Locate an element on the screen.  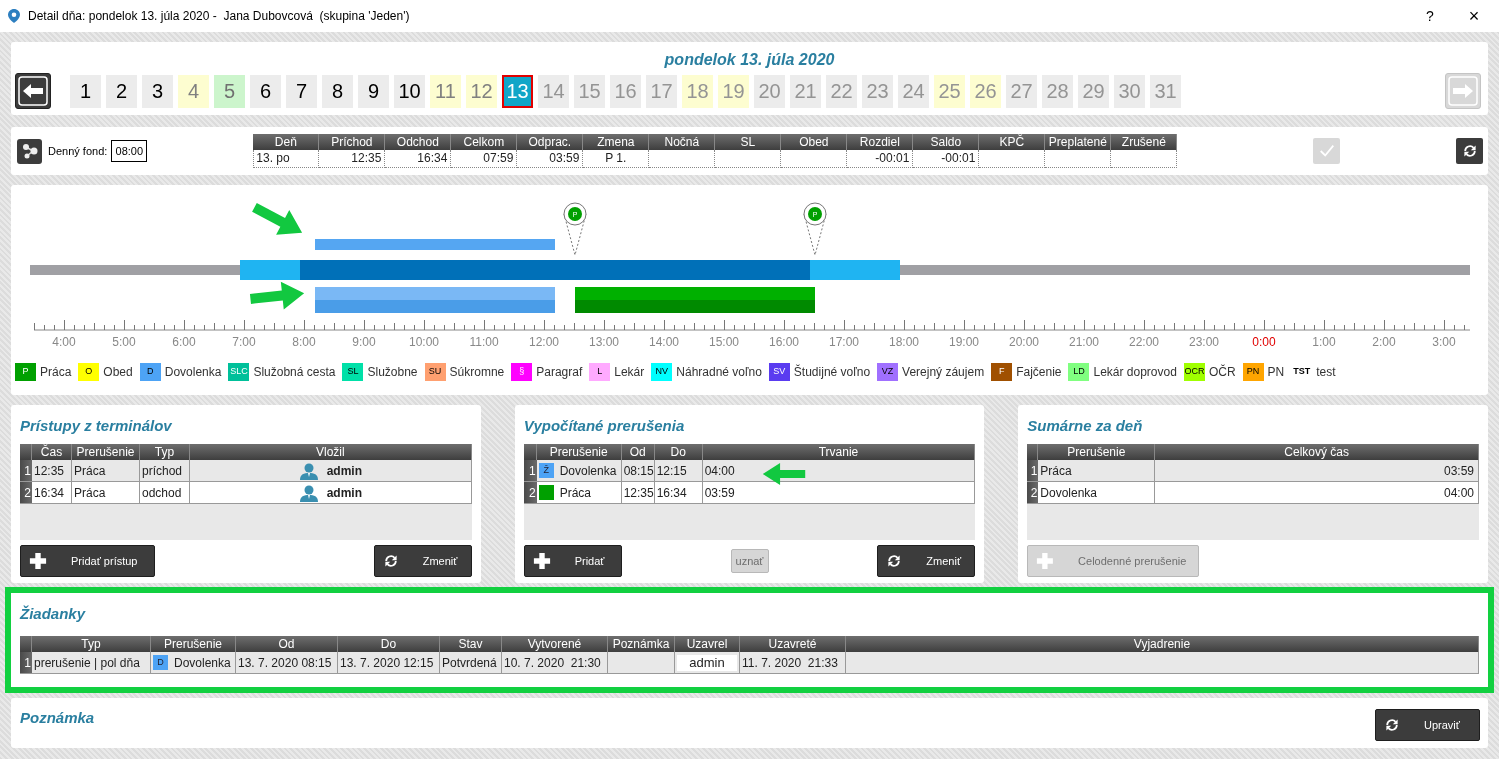
hour-label: 6:00 is located at coordinates (184, 342).